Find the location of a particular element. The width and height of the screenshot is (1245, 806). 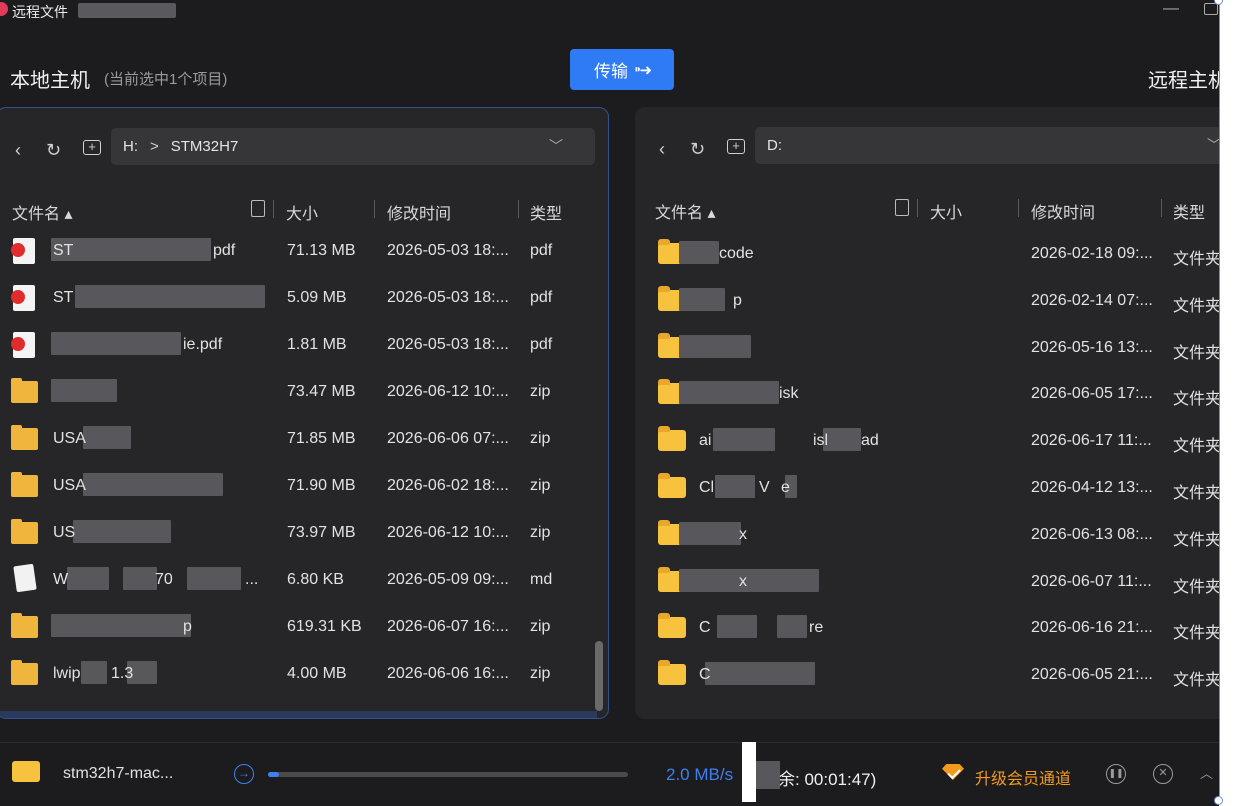

remote-folder-row: x 2026-06-07 11:... 文件夹 is located at coordinates (935, 582).